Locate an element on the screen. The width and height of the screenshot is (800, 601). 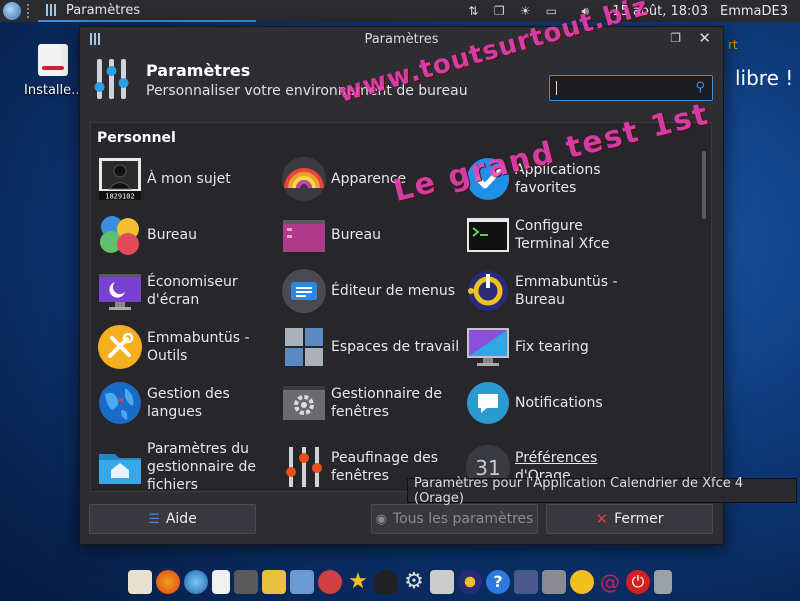
settings-item-about-me: 1829102 À mon sujet is located at coordinates (187, 179).